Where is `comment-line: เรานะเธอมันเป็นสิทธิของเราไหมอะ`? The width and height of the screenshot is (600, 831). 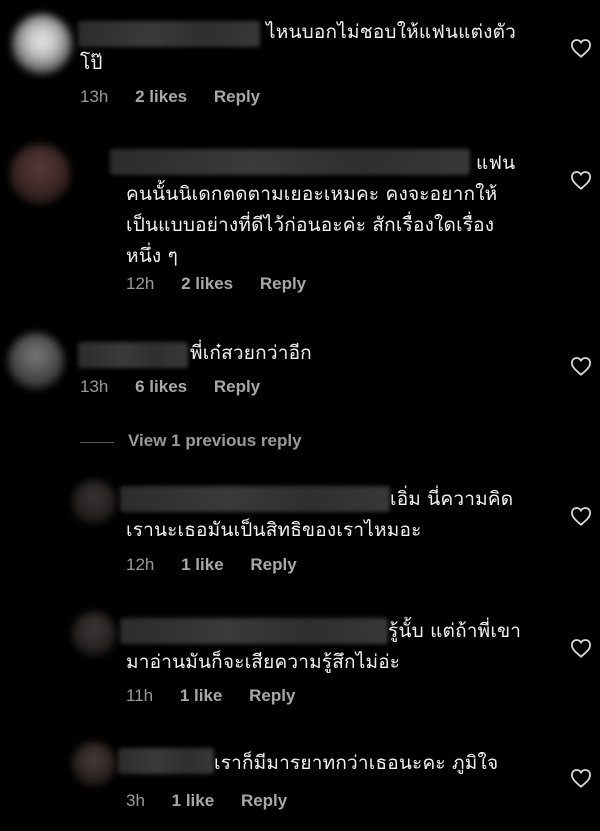 comment-line: เรานะเธอมันเป็นสิทธิของเราไหมอะ is located at coordinates (274, 530).